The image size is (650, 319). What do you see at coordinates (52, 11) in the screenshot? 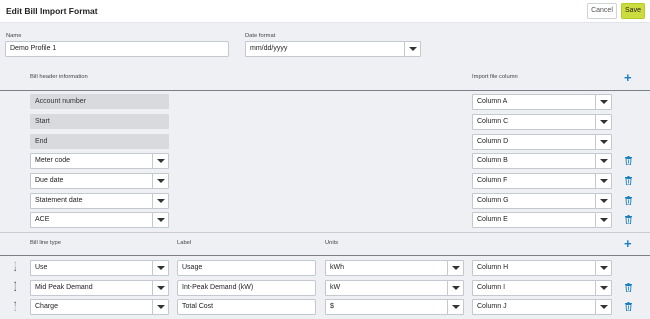
I see `page-title: Edit Bill Import Format` at bounding box center [52, 11].